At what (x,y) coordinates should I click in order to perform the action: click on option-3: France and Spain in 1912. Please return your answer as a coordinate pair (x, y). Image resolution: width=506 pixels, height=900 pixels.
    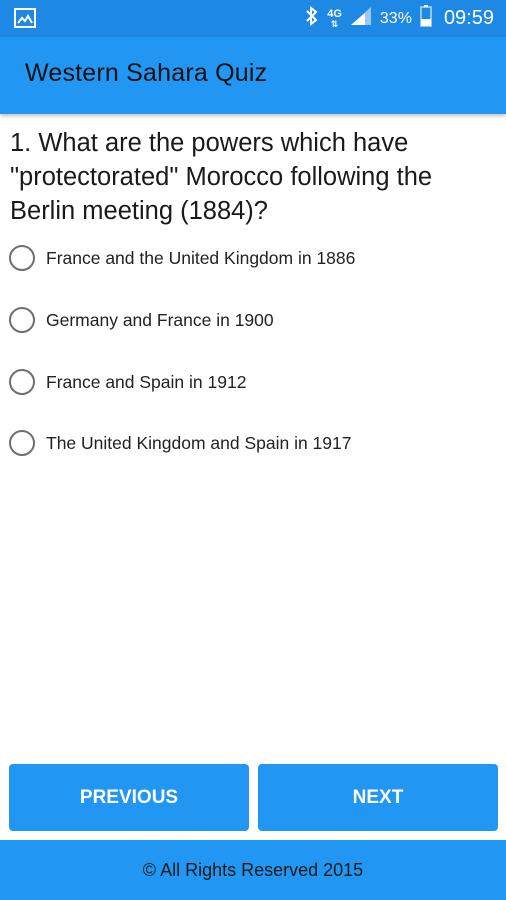
    Looking at the image, I should click on (249, 382).